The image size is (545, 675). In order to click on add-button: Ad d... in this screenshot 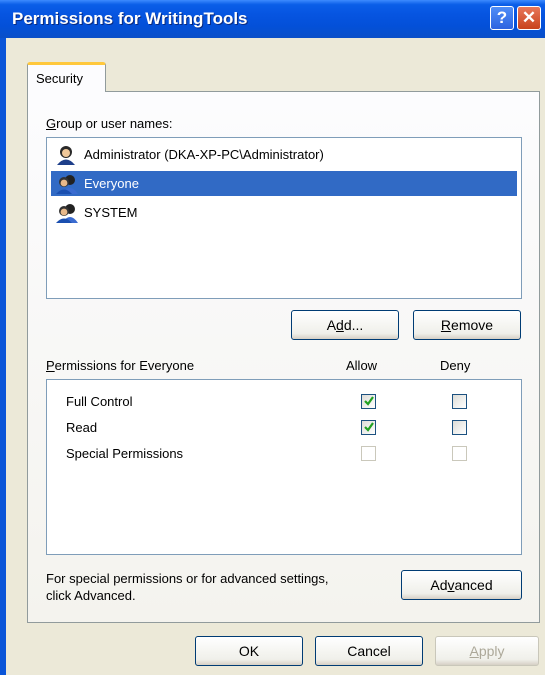, I will do `click(345, 325)`.